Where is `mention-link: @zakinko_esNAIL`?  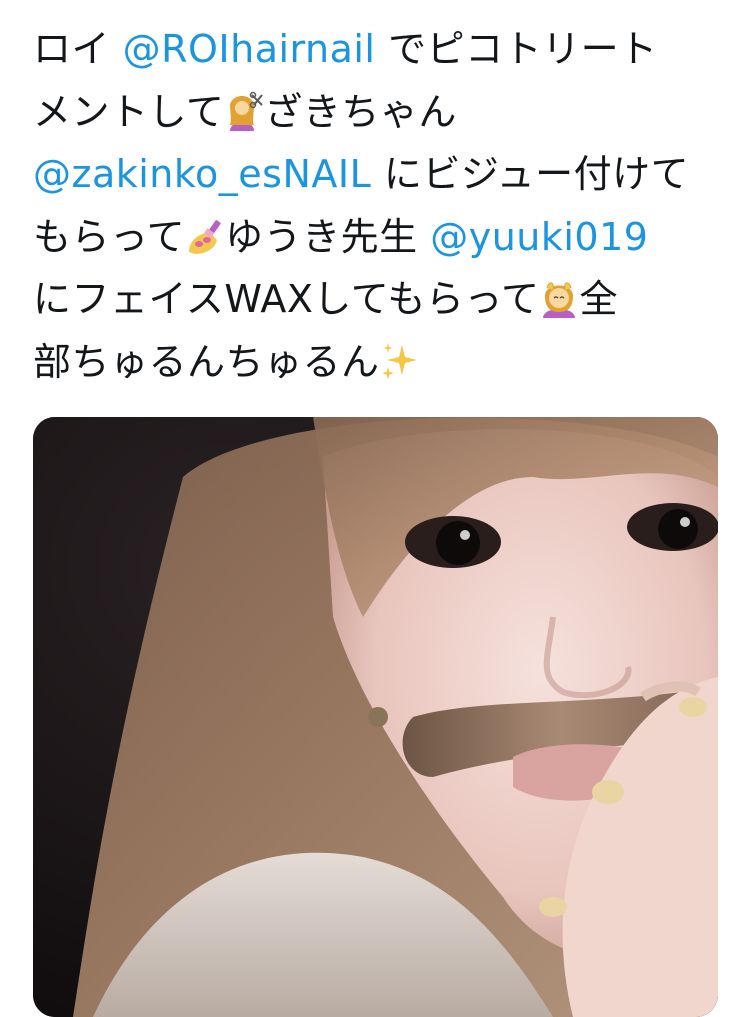 mention-link: @zakinko_esNAIL is located at coordinates (202, 174).